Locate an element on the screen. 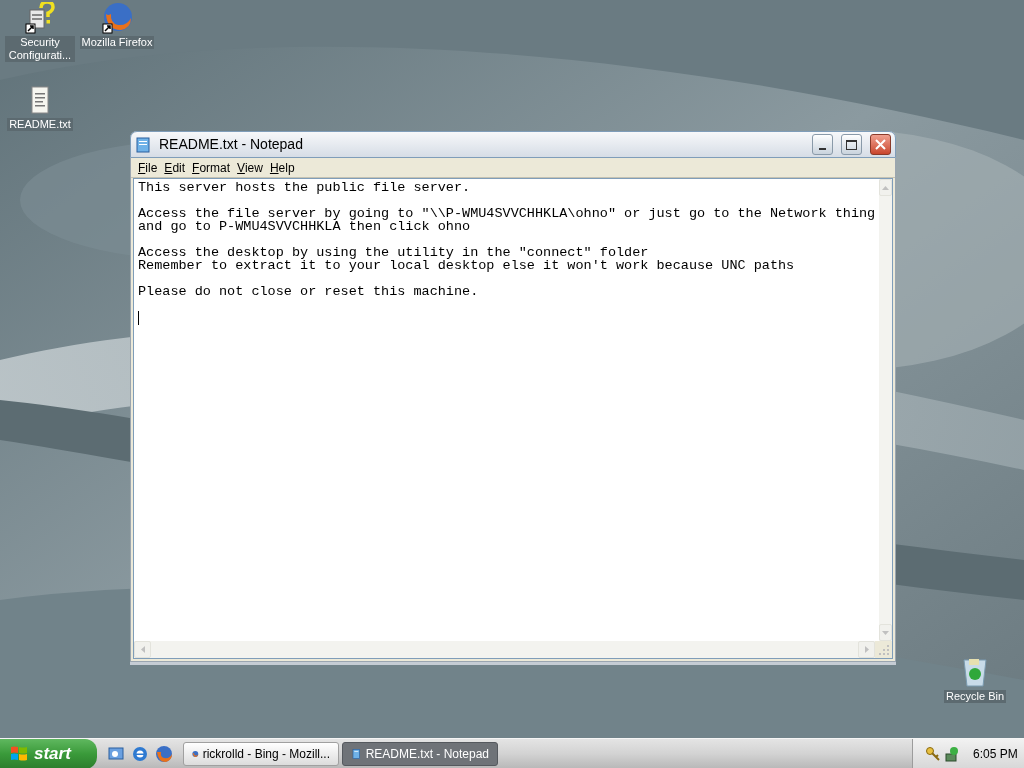 The height and width of the screenshot is (768, 1024). desktop-icon-label: README.txt is located at coordinates (40, 124).